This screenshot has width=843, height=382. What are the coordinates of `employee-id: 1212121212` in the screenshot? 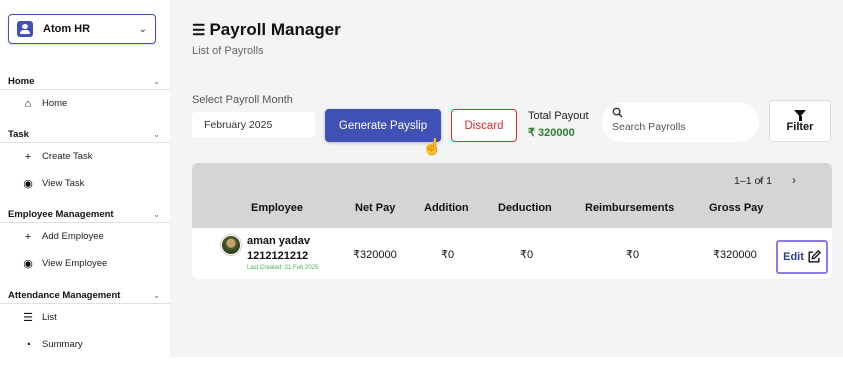 It's located at (278, 256).